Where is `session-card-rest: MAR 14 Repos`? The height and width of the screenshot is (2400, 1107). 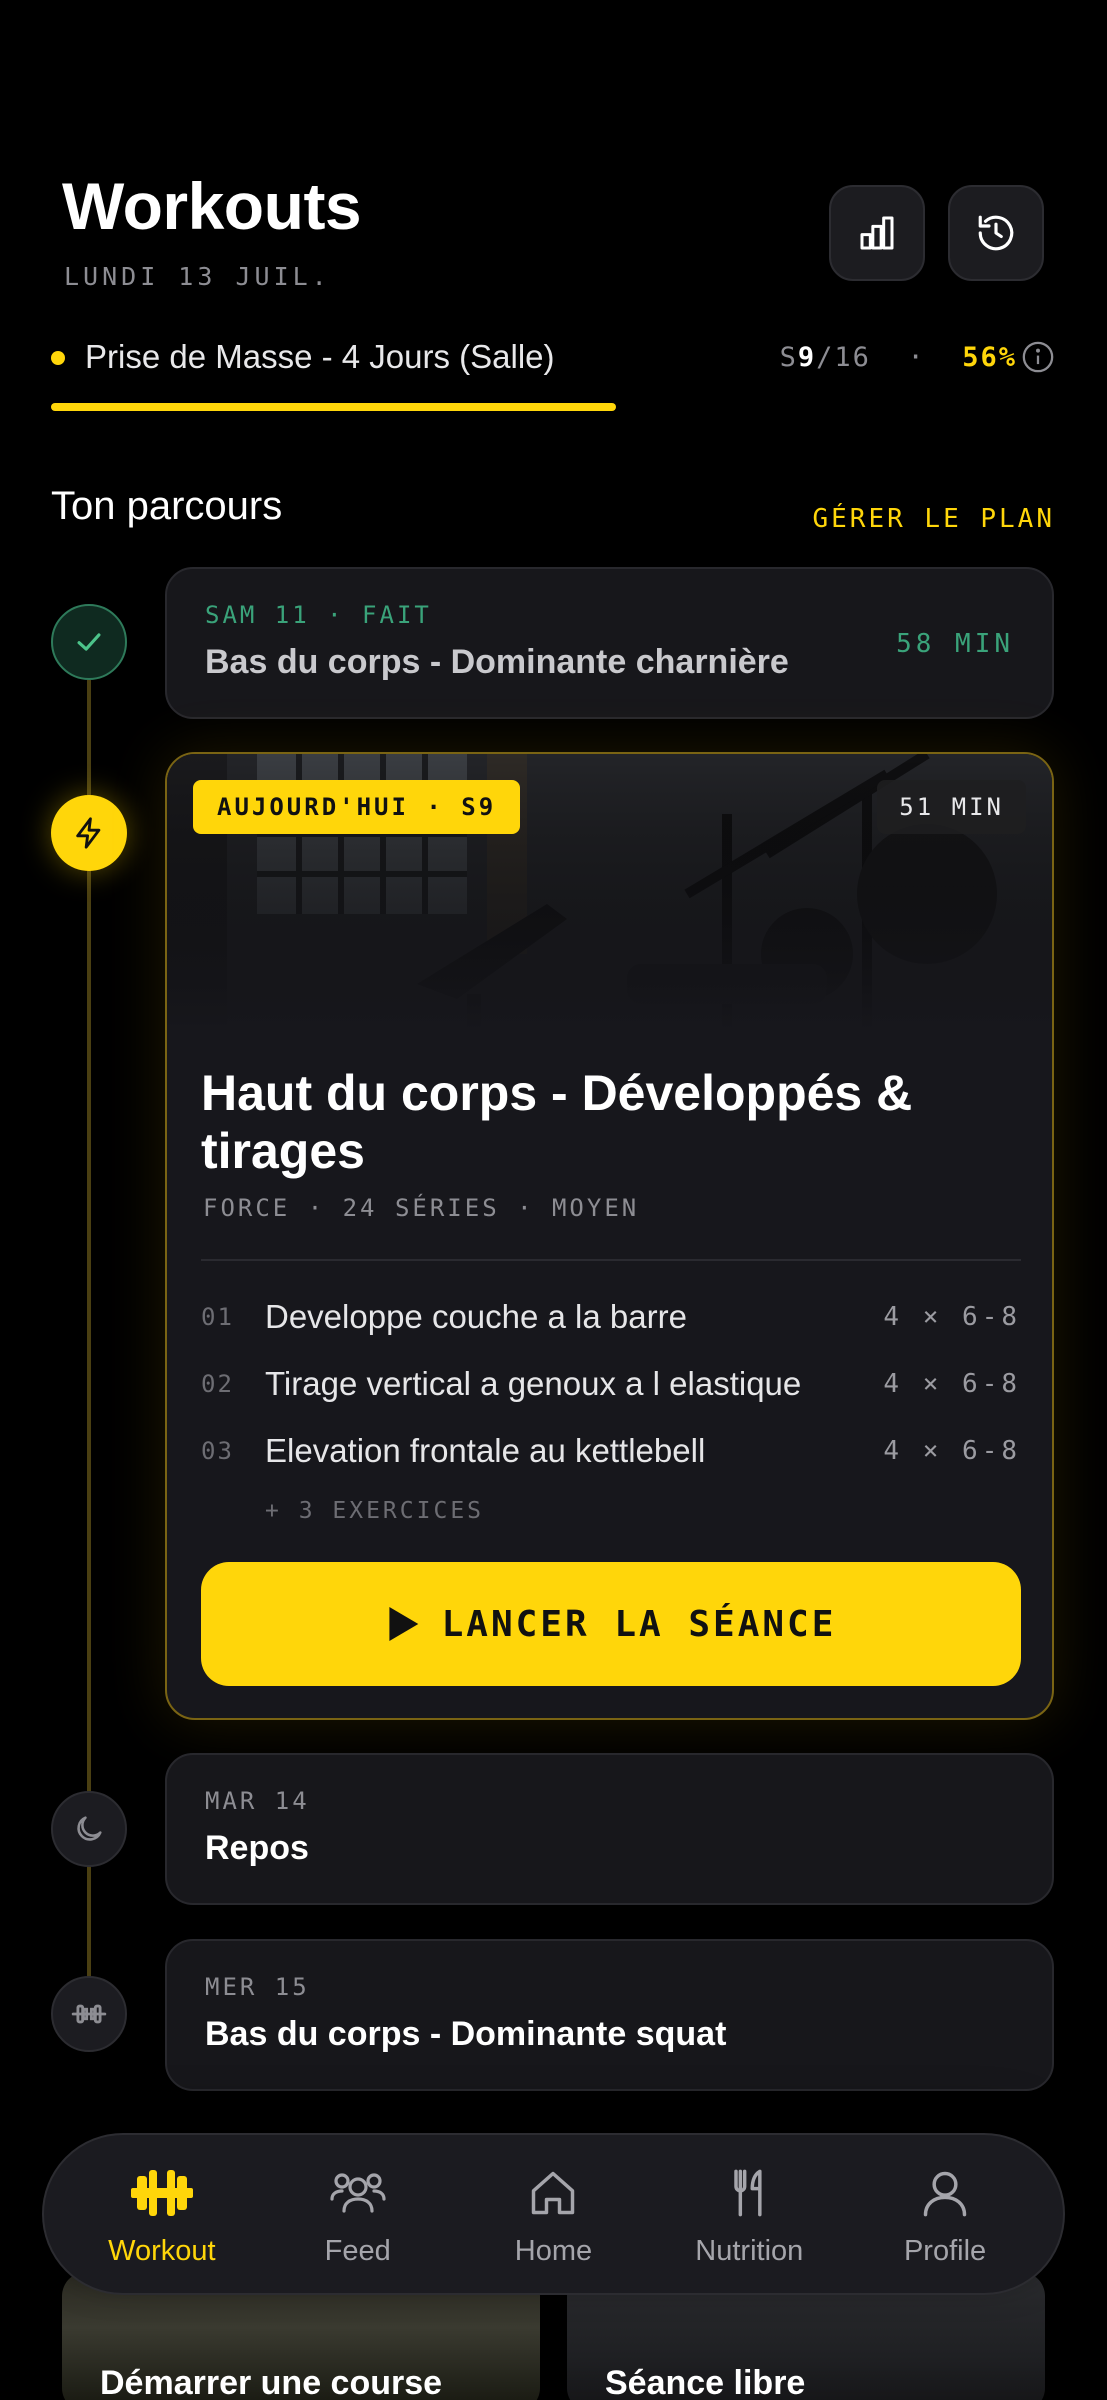
session-card-rest: MAR 14 Repos is located at coordinates (609, 1829).